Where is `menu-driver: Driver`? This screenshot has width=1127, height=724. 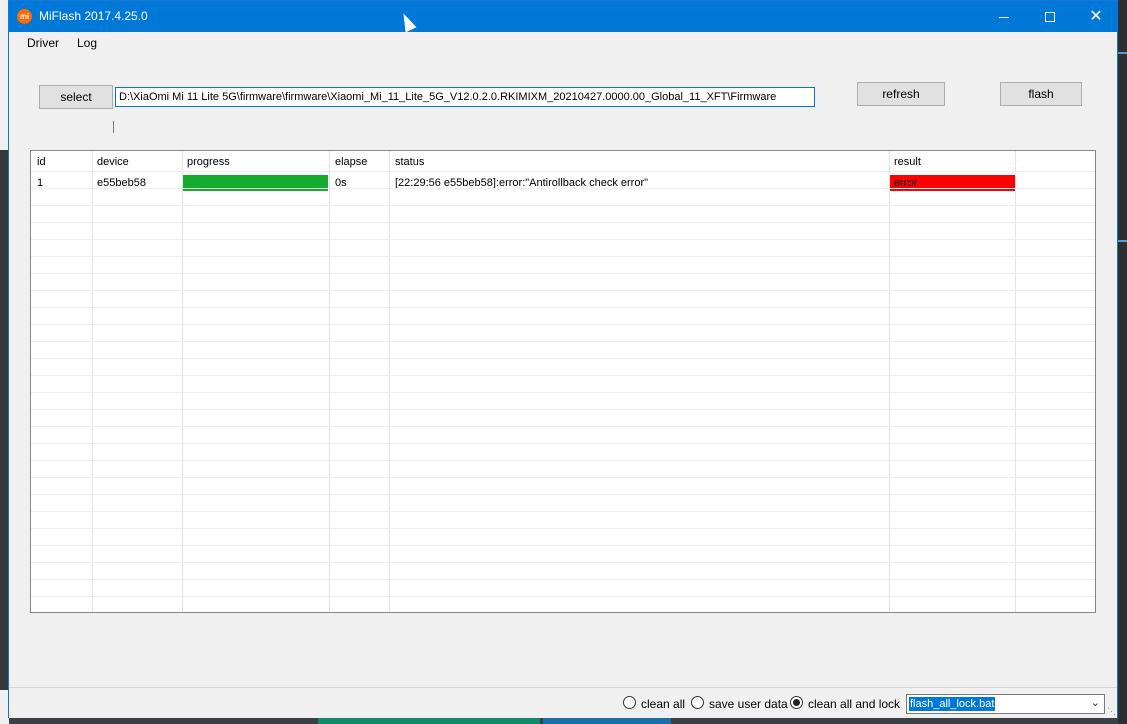
menu-driver: Driver is located at coordinates (43, 43).